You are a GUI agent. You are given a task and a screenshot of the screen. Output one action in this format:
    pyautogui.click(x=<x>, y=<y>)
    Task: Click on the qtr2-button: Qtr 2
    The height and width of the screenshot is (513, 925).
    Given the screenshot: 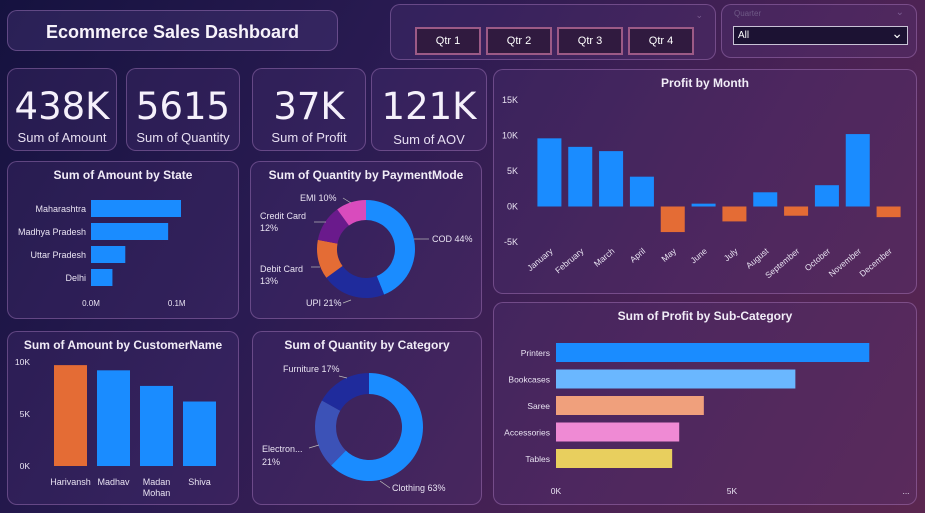 What is the action you would take?
    pyautogui.click(x=519, y=41)
    